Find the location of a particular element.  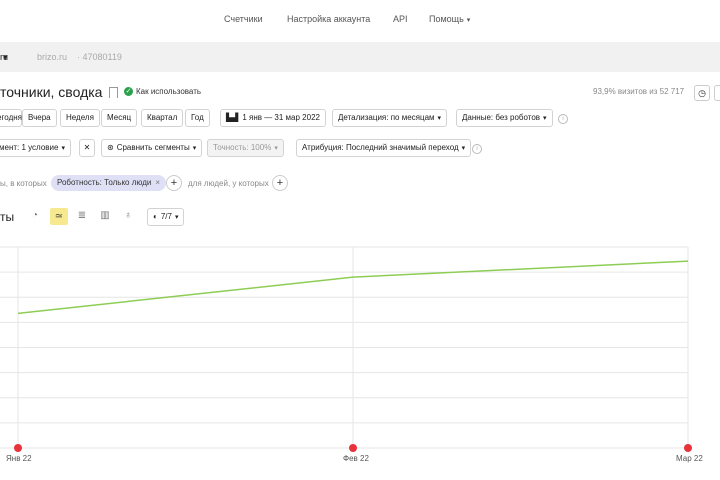

data-filter-select: Данные: без роботов ▾ is located at coordinates (504, 118).